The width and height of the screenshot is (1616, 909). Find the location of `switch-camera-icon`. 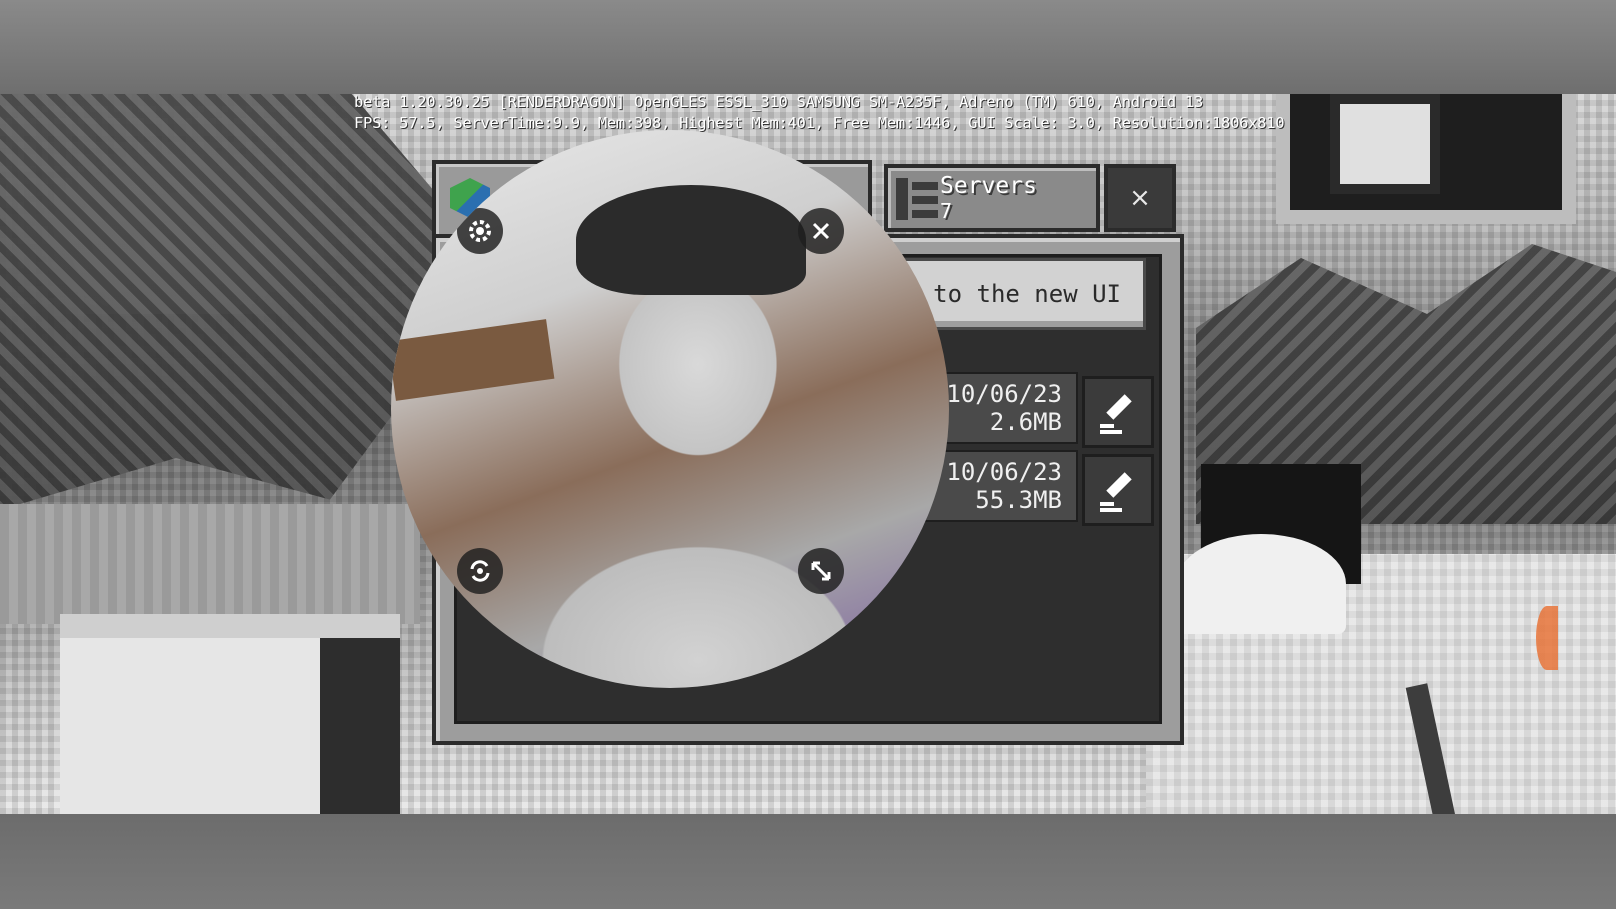

switch-camera-icon is located at coordinates (480, 571).